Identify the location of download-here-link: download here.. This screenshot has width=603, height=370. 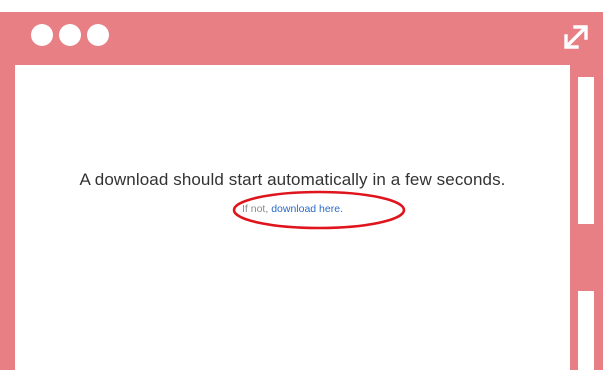
(307, 209).